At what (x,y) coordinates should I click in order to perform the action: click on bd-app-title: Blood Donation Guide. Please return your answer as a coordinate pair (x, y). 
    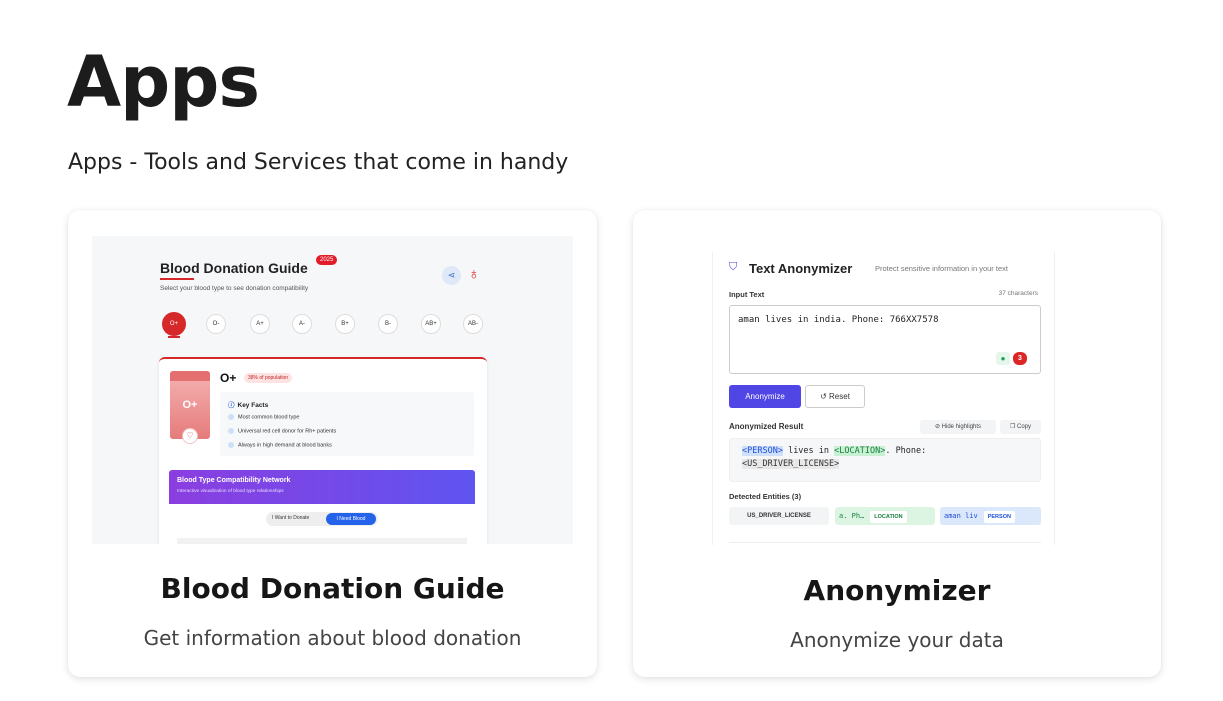
    Looking at the image, I should click on (234, 268).